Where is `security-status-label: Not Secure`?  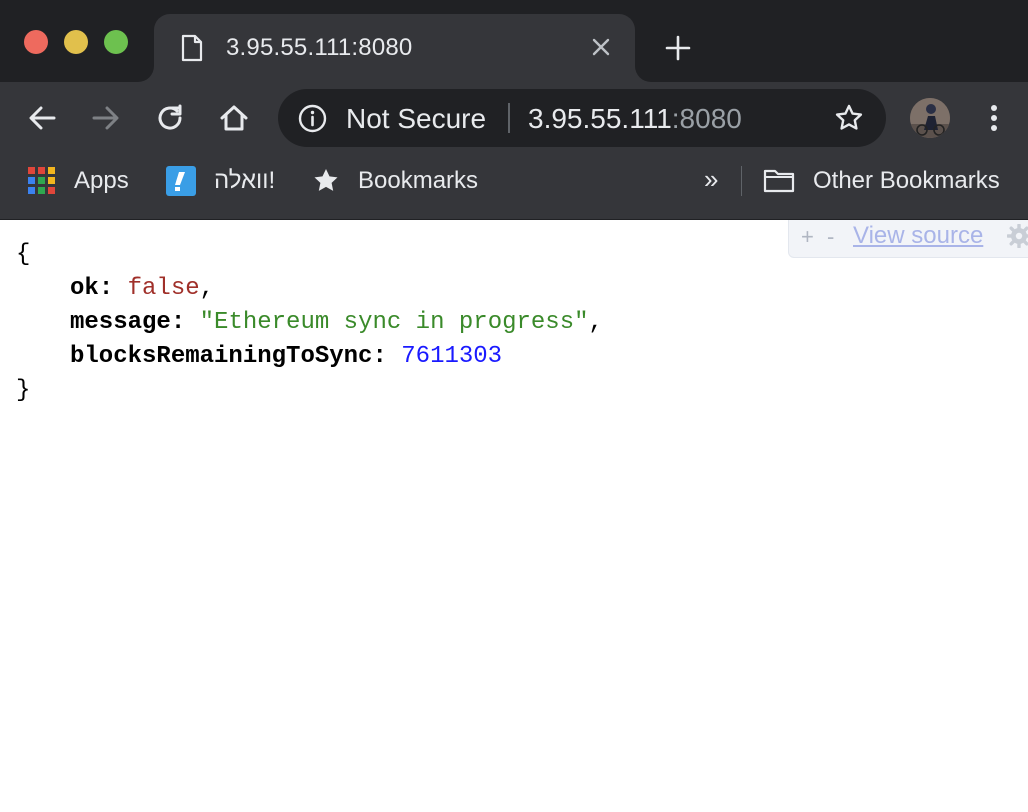
security-status-label: Not Secure is located at coordinates (416, 119).